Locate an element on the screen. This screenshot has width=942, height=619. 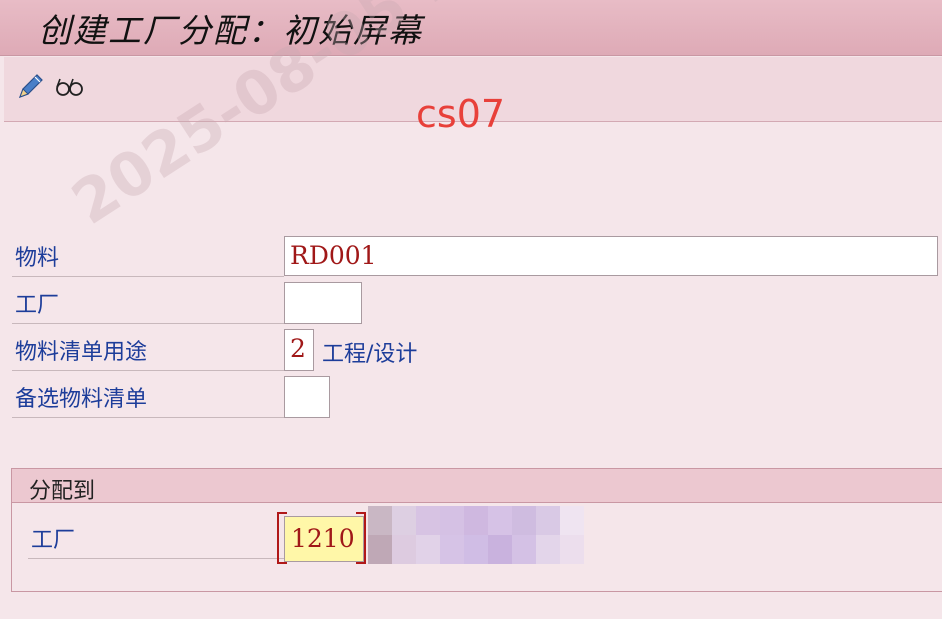
window-title: 创建工厂分配：初始屏幕 is located at coordinates (230, 30).